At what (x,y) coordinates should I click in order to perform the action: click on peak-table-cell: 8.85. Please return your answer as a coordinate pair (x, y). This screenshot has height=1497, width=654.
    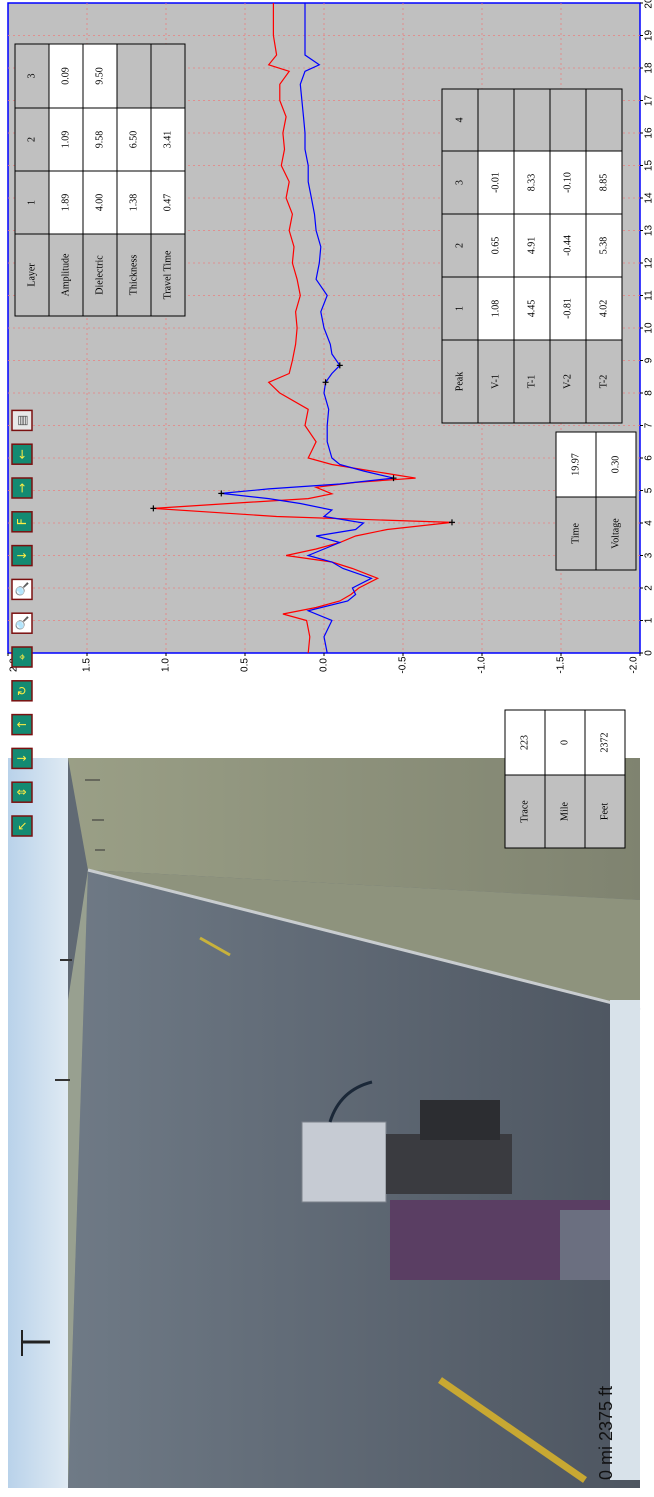
    Looking at the image, I should click on (604, 182).